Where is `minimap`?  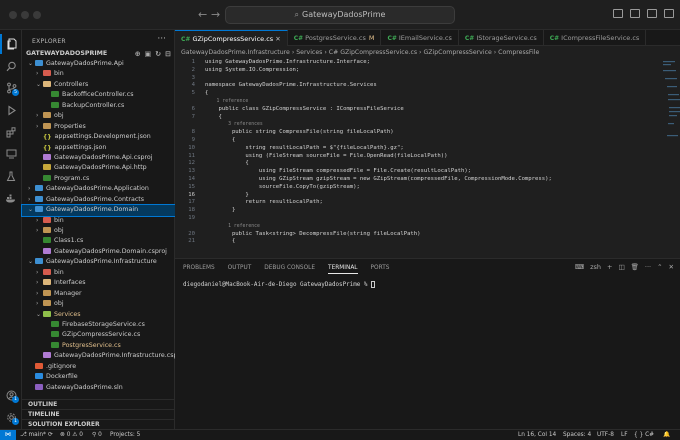
minimap is located at coordinates (671, 149).